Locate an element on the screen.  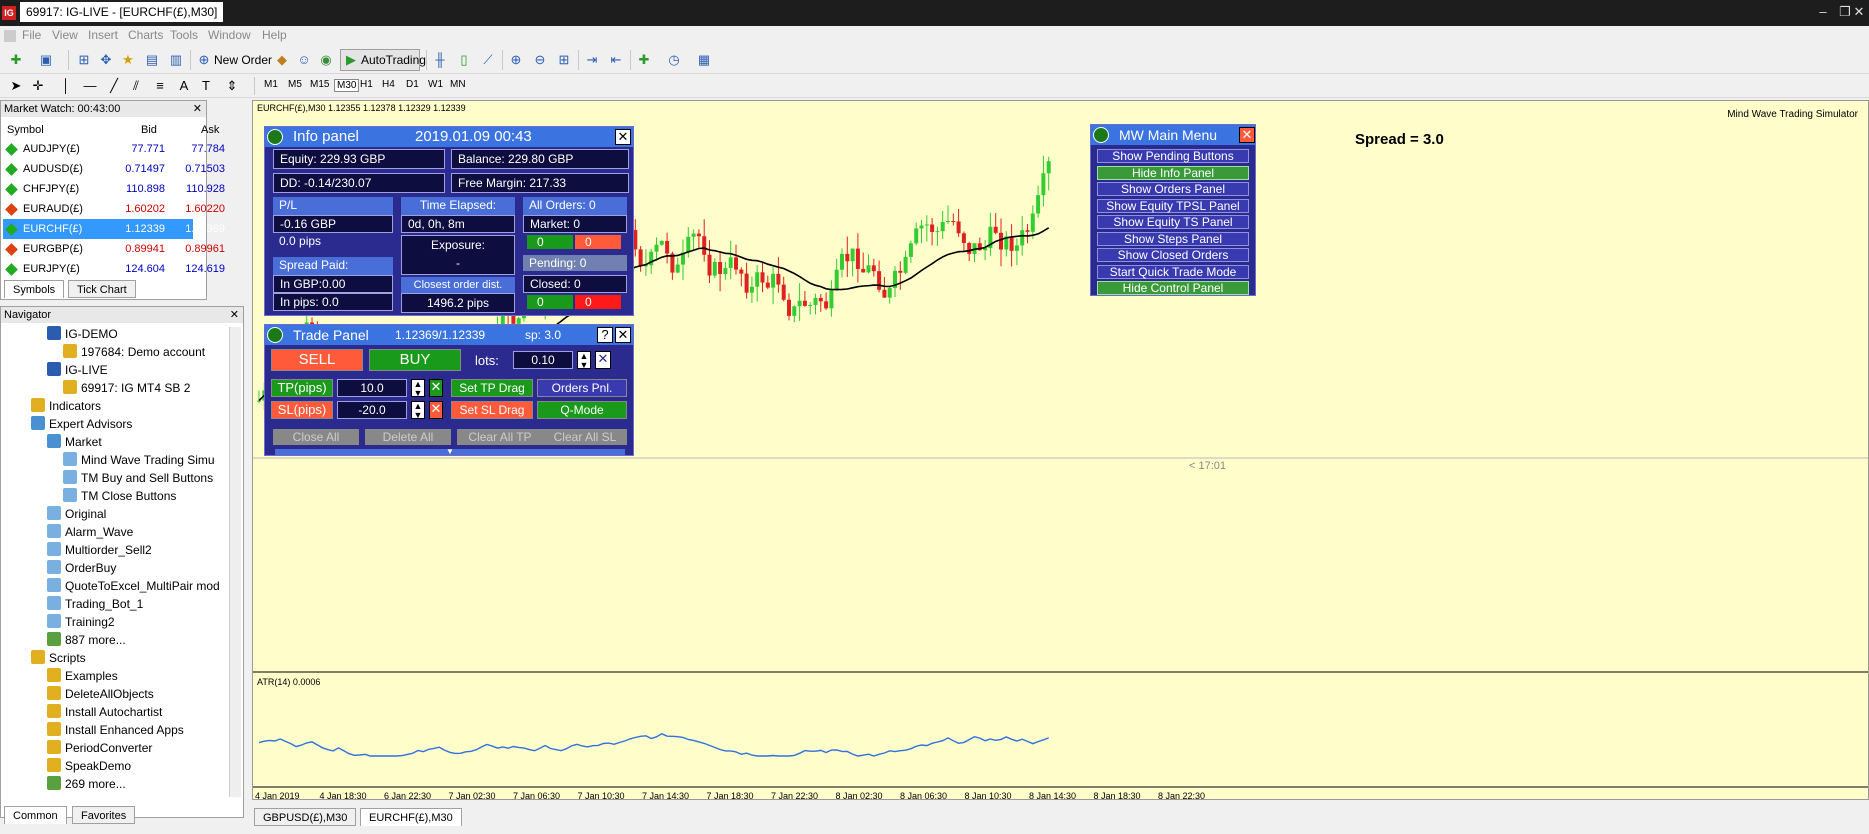
navigator-item: Install Enhanced Apps is located at coordinates (115, 730).